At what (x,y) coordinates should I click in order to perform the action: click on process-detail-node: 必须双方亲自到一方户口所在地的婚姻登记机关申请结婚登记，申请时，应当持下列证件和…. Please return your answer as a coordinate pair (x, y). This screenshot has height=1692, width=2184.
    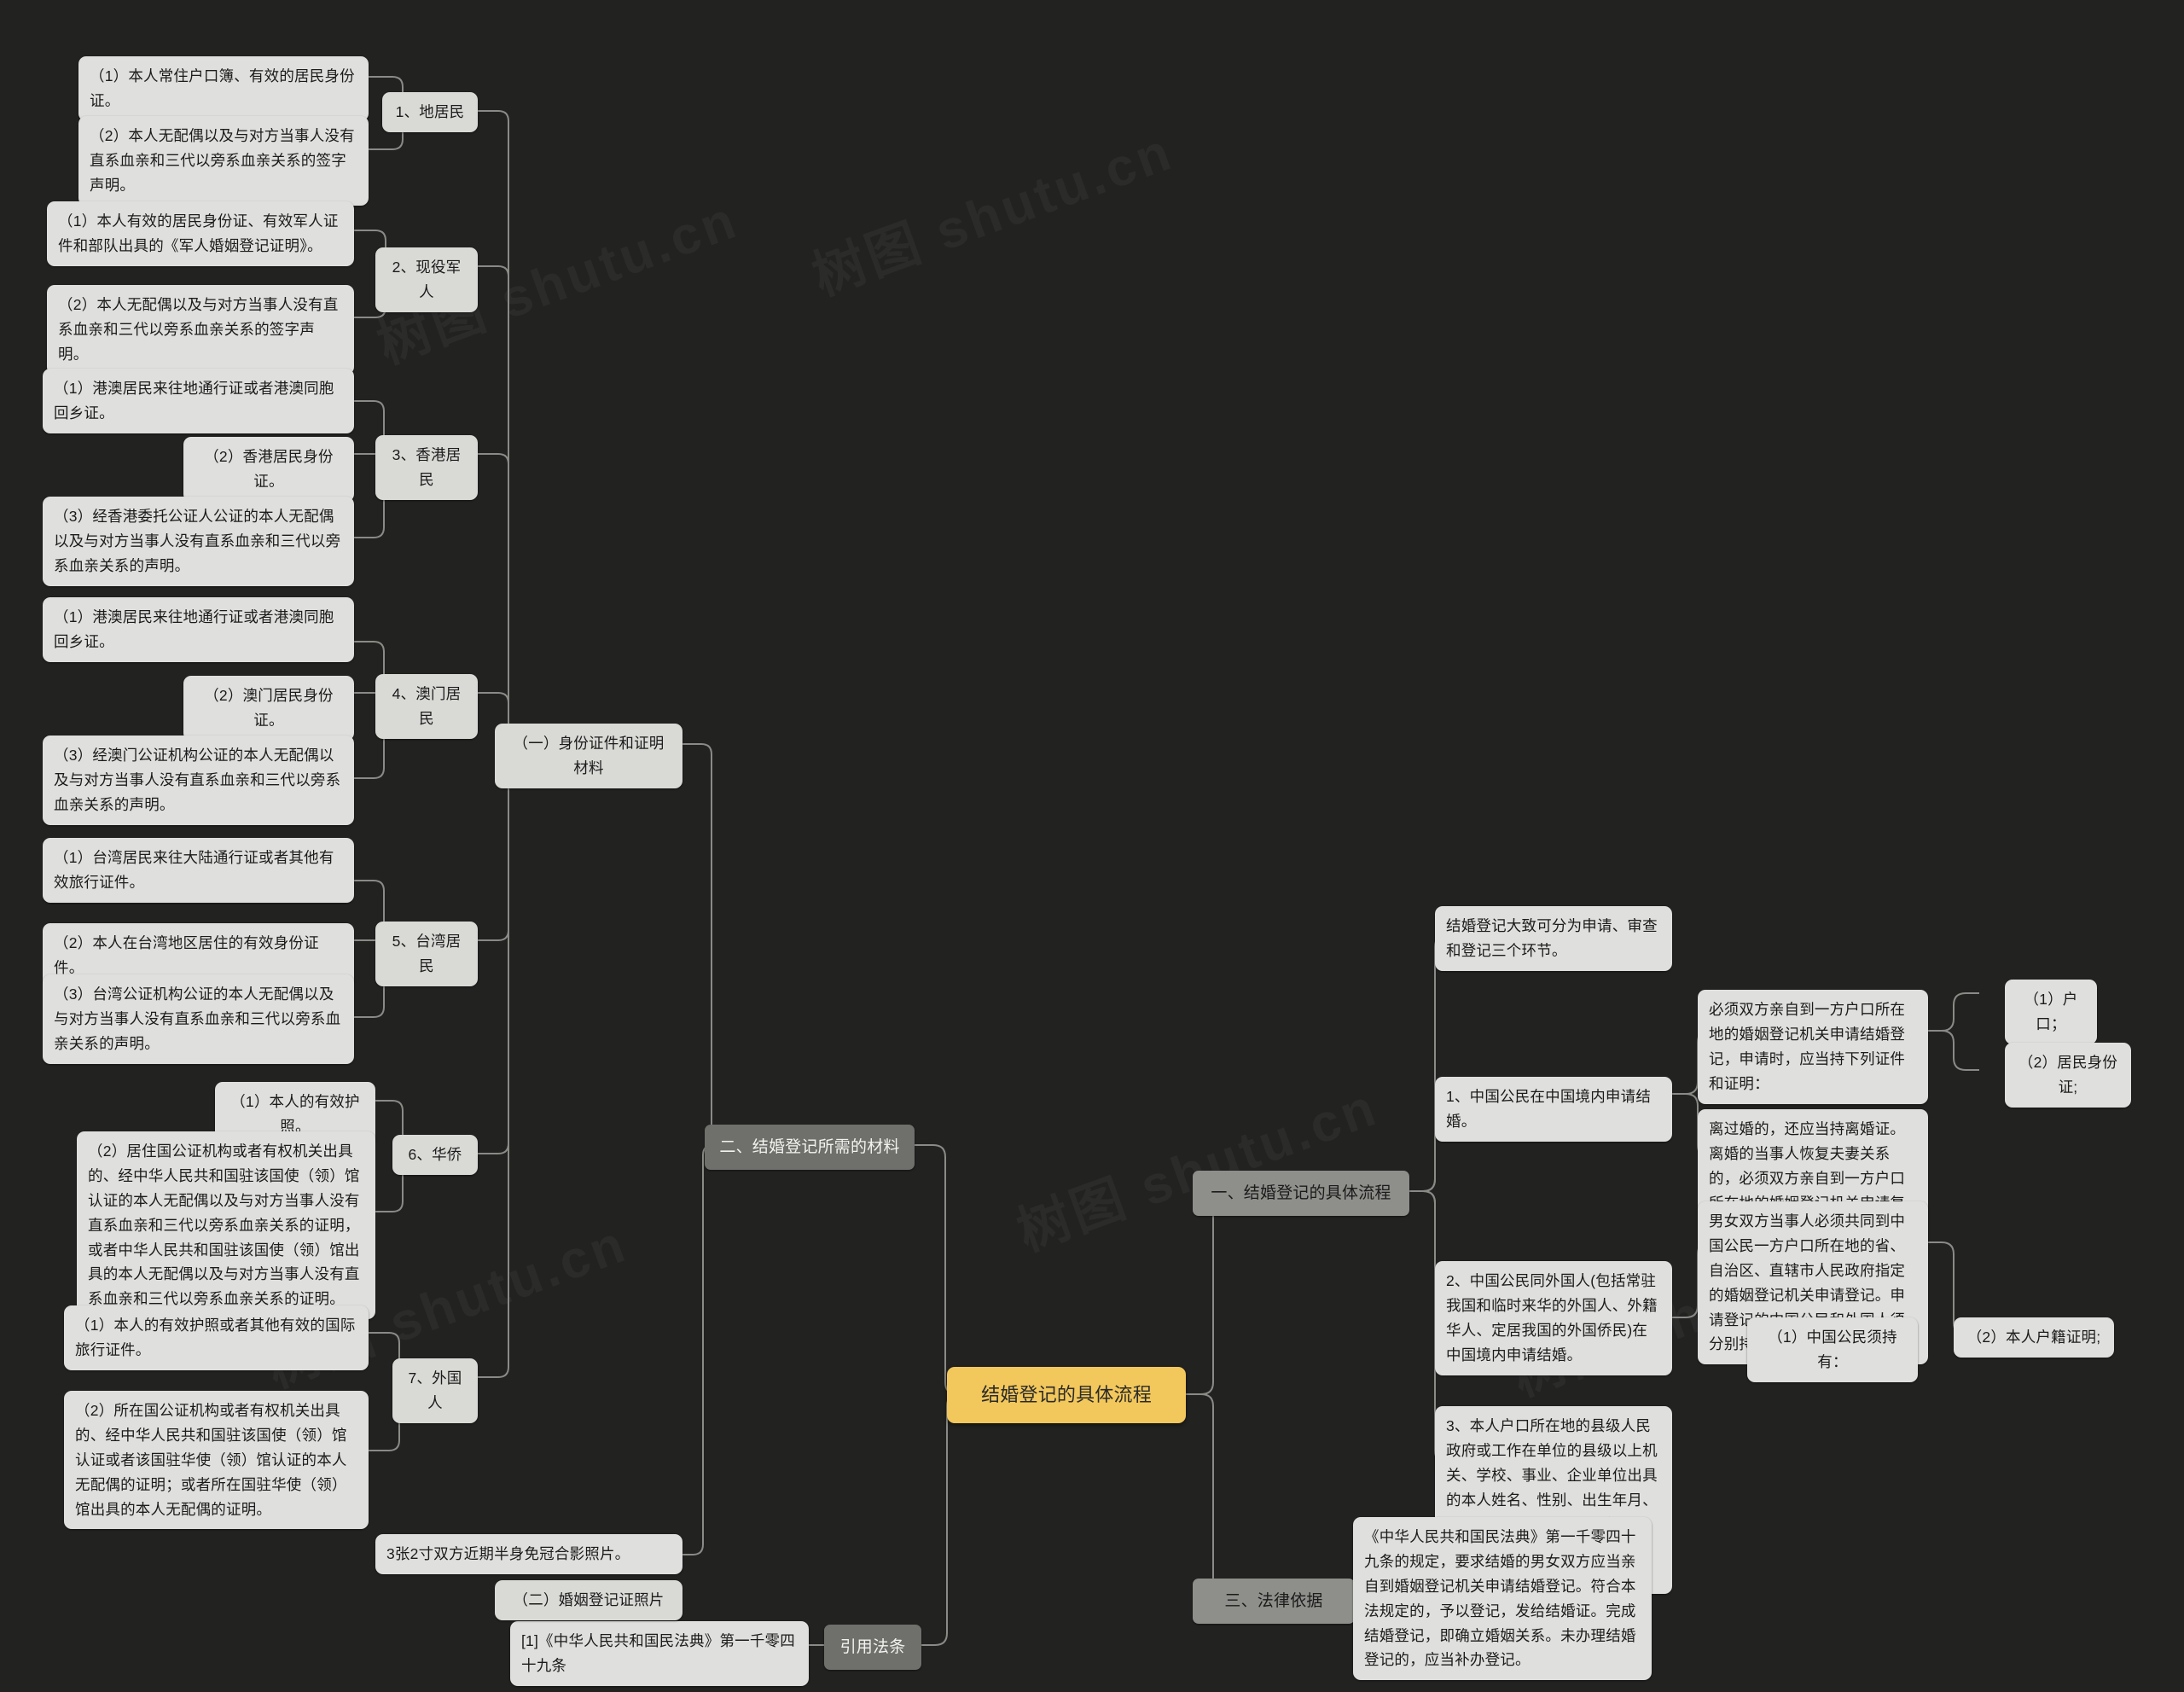
    Looking at the image, I should click on (1813, 1047).